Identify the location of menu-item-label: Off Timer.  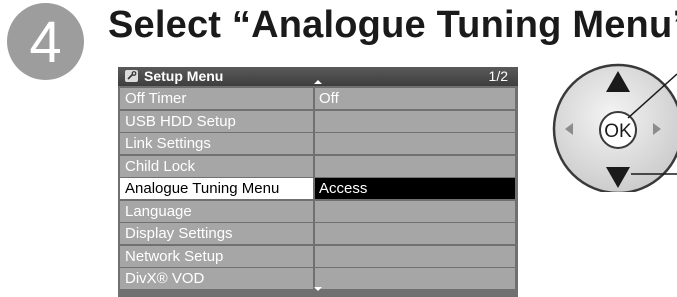
(216, 98).